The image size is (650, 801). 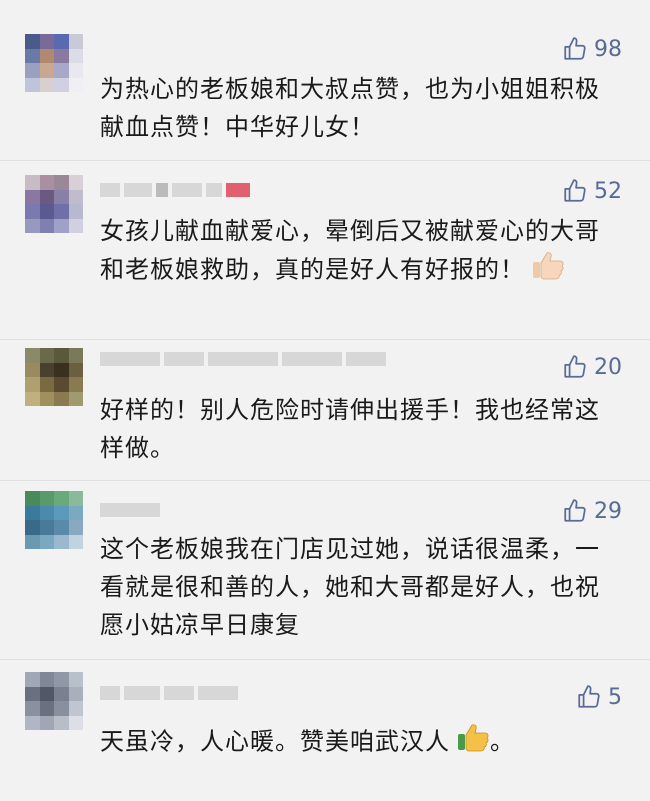 What do you see at coordinates (350, 108) in the screenshot?
I see `comment-text: 为热心的老板娘和大叔点赞，也为小姐姐积极献血点赞！中华好儿女！` at bounding box center [350, 108].